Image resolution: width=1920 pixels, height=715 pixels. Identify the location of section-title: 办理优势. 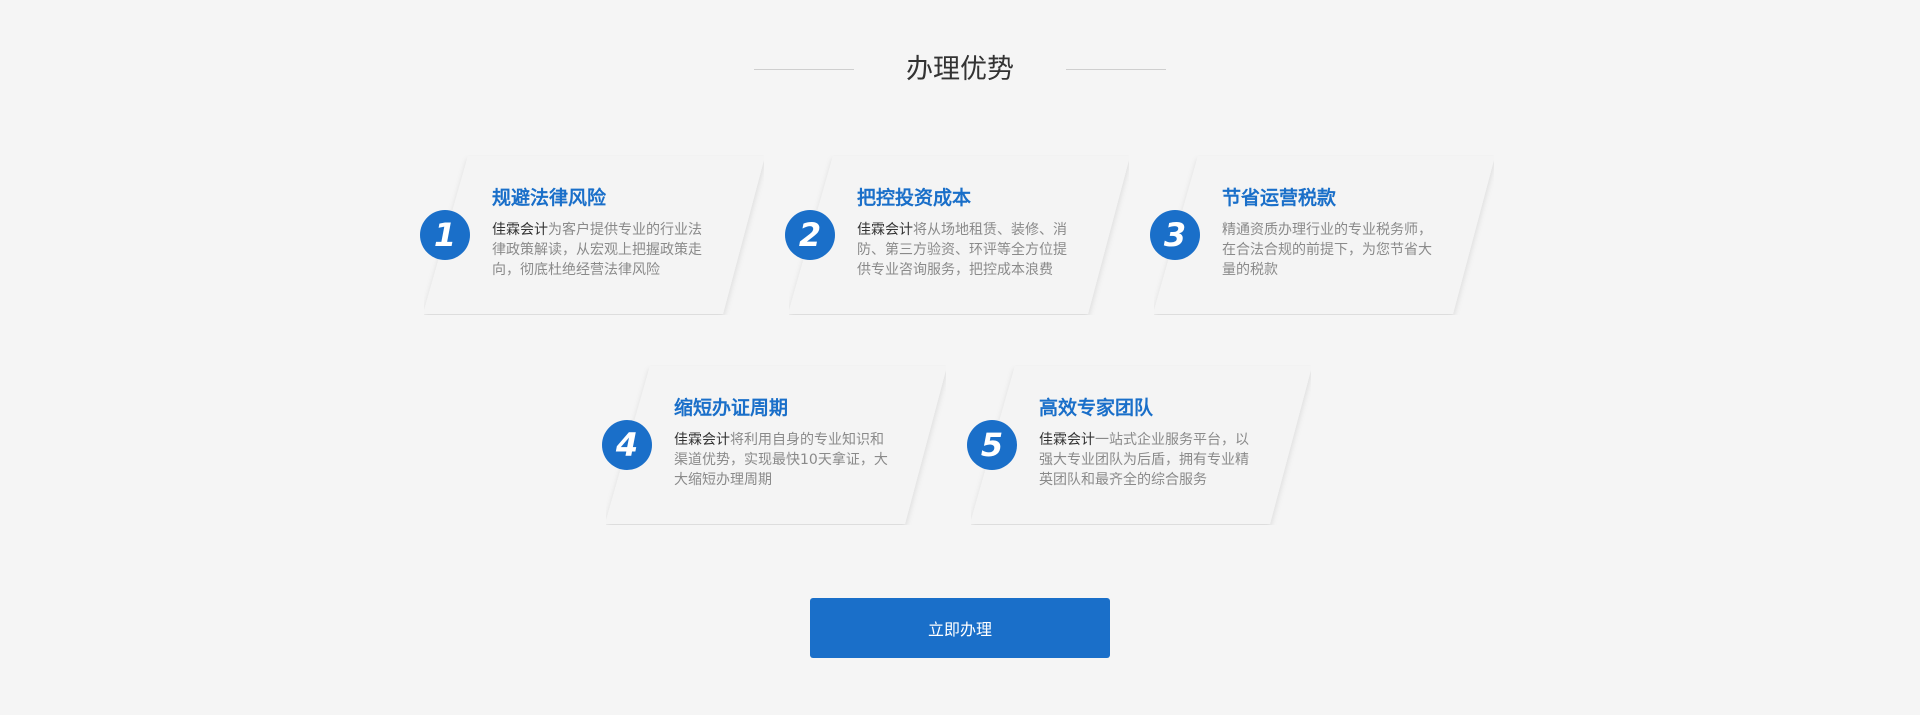
(960, 69).